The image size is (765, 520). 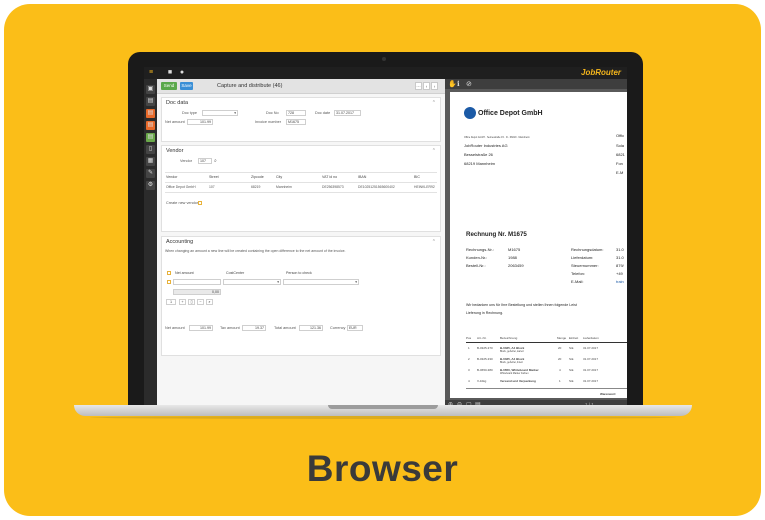 What do you see at coordinates (469, 359) in the screenshot?
I see `row-pos: 2` at bounding box center [469, 359].